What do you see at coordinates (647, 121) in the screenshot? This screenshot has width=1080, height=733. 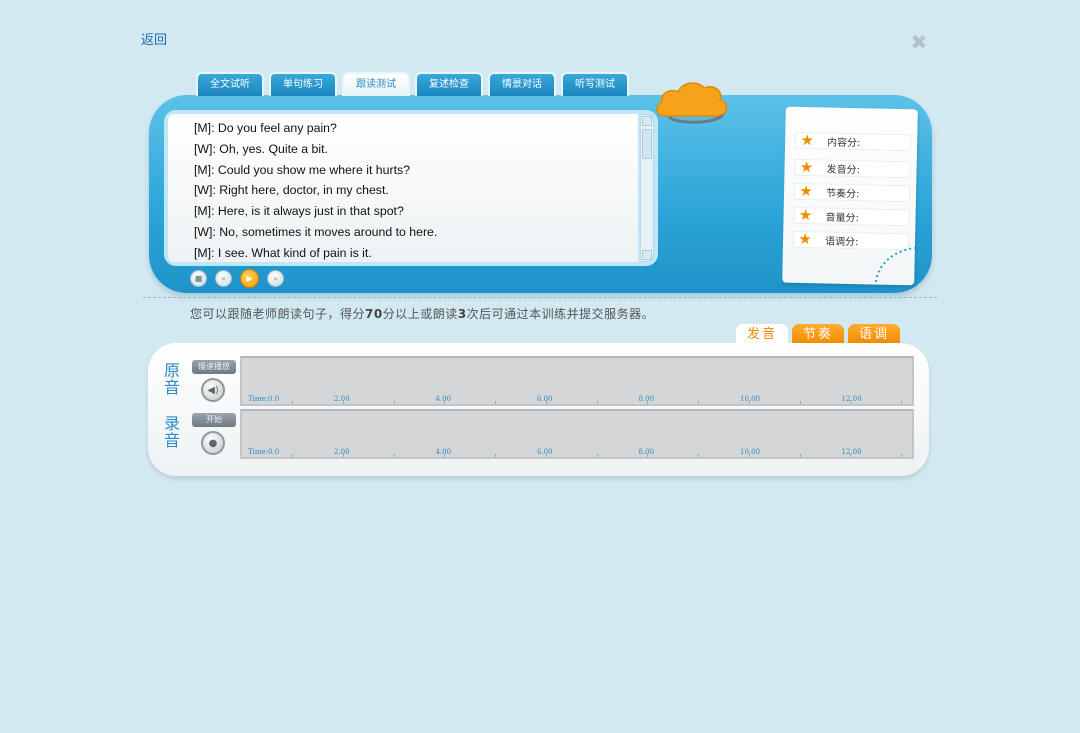 I see `scroll-up-arrow` at bounding box center [647, 121].